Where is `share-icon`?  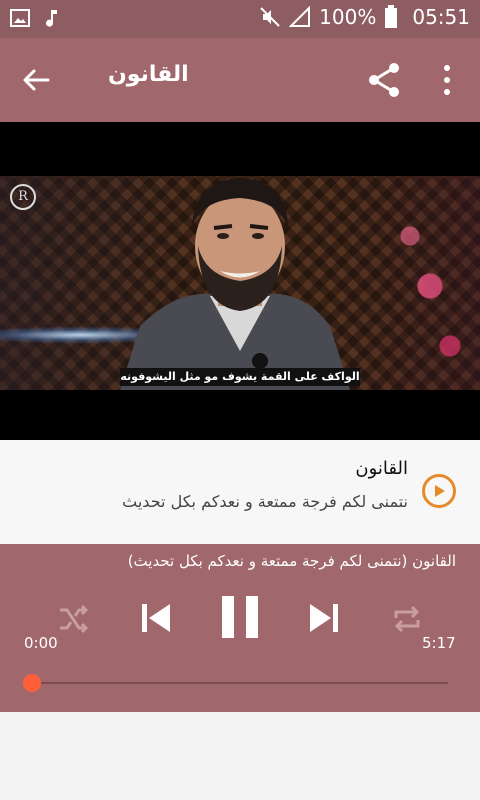 share-icon is located at coordinates (384, 80).